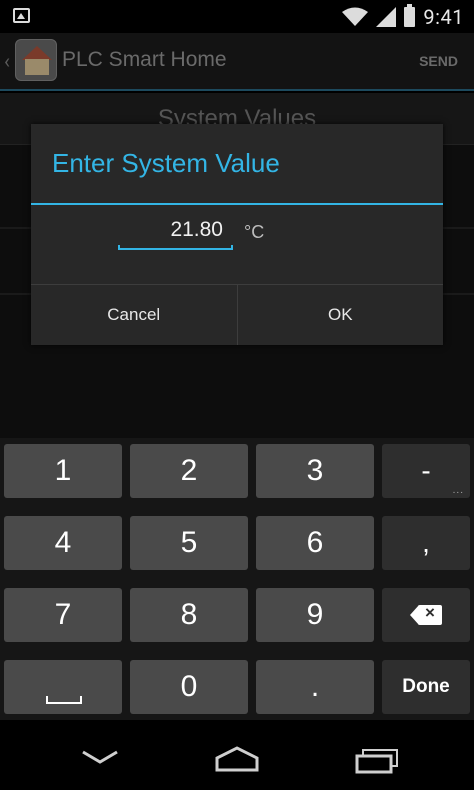 The height and width of the screenshot is (790, 474). I want to click on key-6: 6, so click(315, 543).